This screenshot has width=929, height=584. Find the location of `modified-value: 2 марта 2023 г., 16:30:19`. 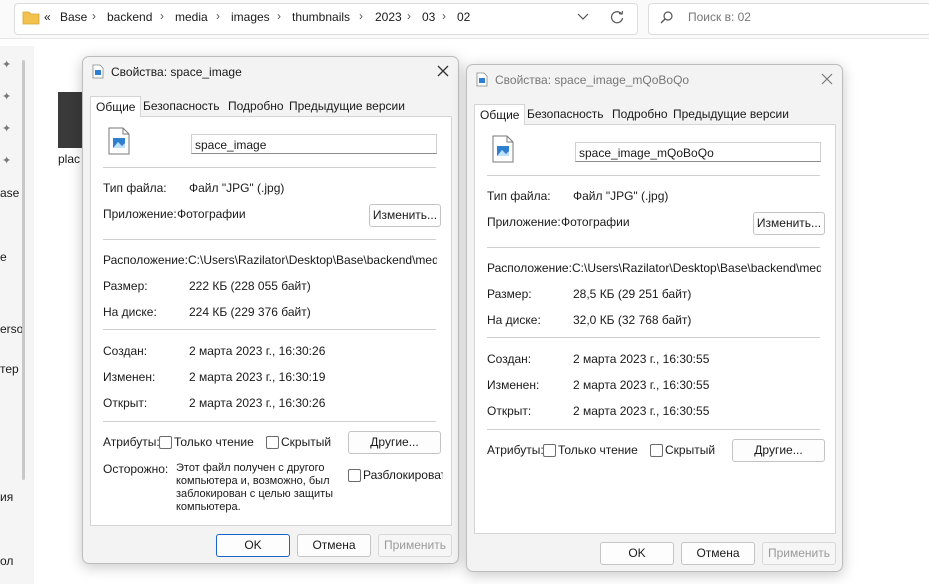

modified-value: 2 марта 2023 г., 16:30:19 is located at coordinates (257, 377).